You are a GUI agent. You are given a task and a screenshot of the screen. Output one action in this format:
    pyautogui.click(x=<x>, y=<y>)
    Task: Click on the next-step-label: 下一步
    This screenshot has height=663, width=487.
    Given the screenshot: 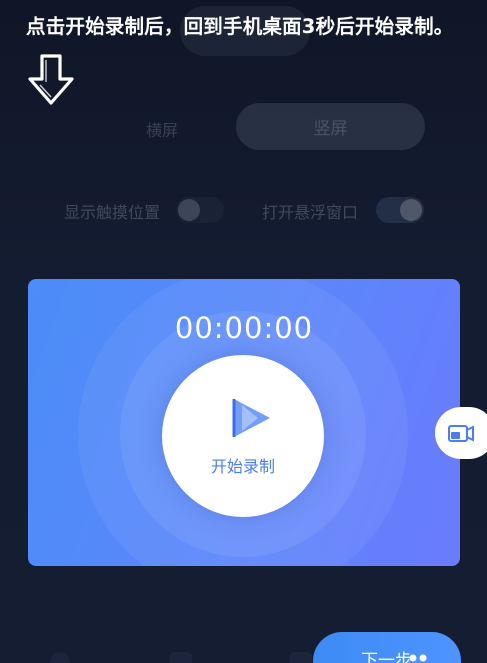 What is the action you would take?
    pyautogui.click(x=386, y=657)
    